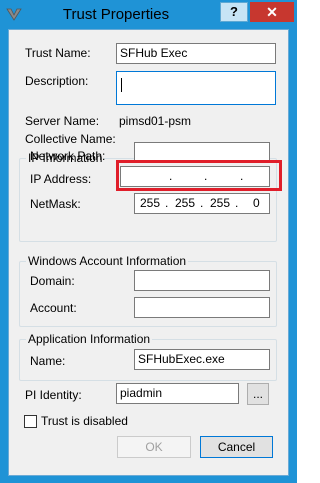 The image size is (320, 483). I want to click on netmask-octet-3: 255, so click(220, 203).